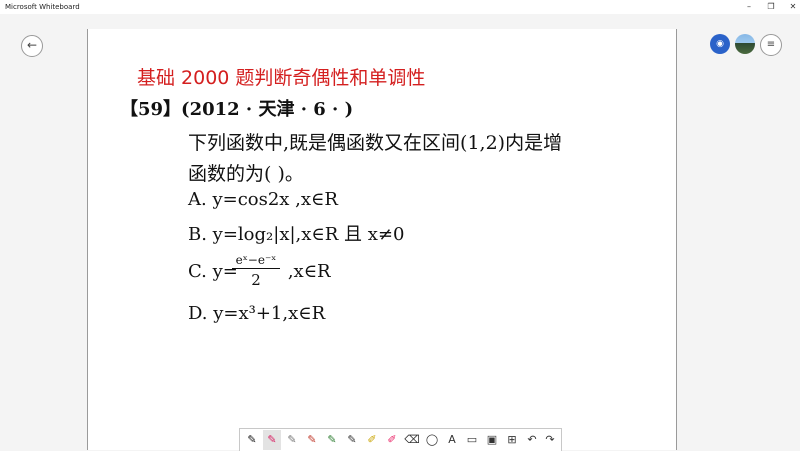  Describe the element at coordinates (281, 78) in the screenshot. I see `page-heading: 基础 2000 题判断奇偶性和单调性` at that location.